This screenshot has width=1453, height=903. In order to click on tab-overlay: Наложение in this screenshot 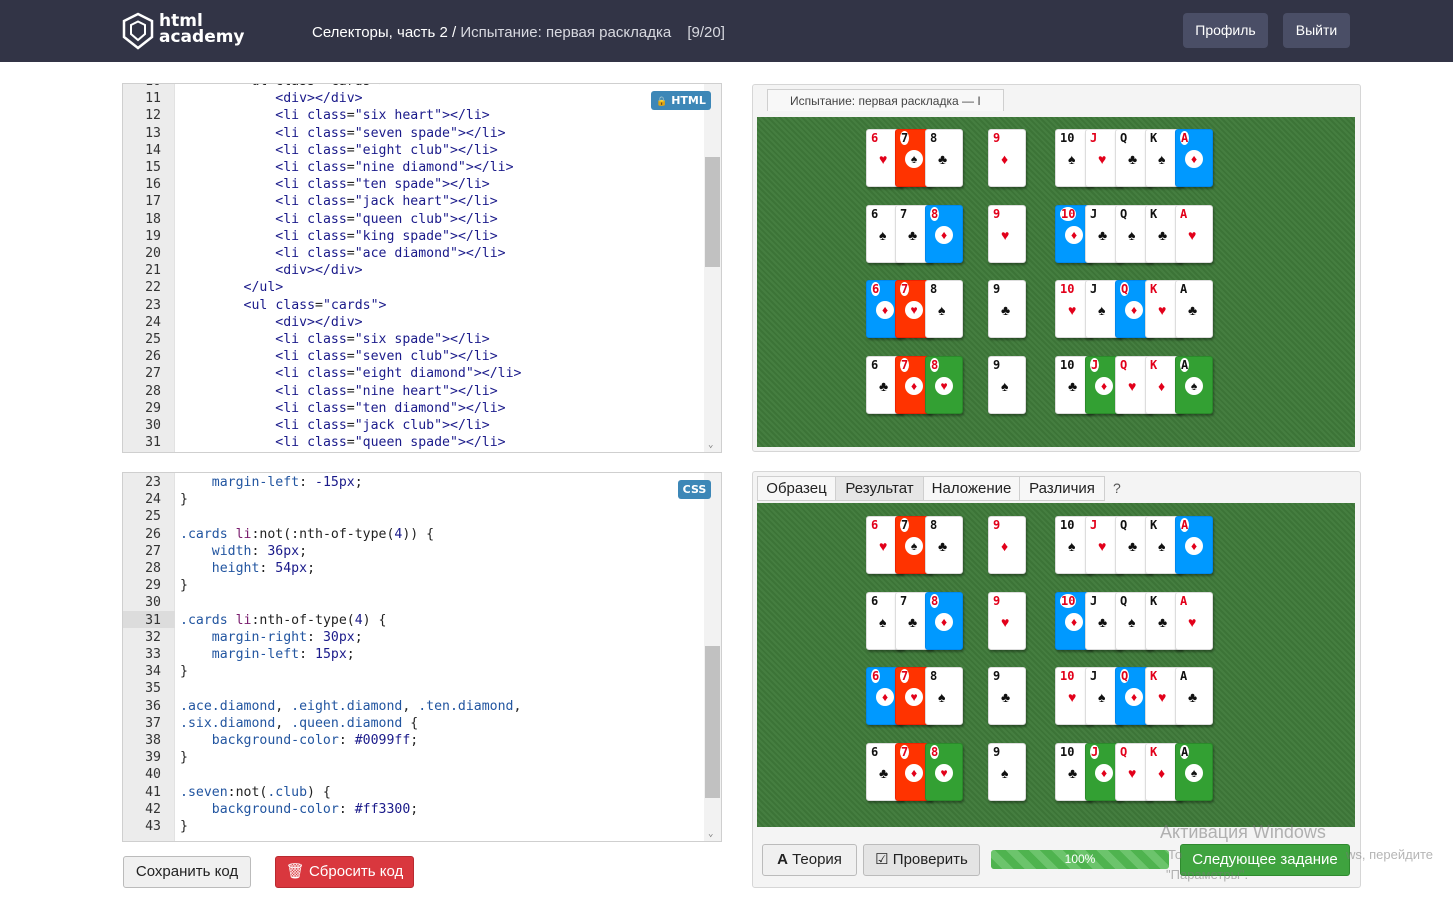, I will do `click(971, 488)`.